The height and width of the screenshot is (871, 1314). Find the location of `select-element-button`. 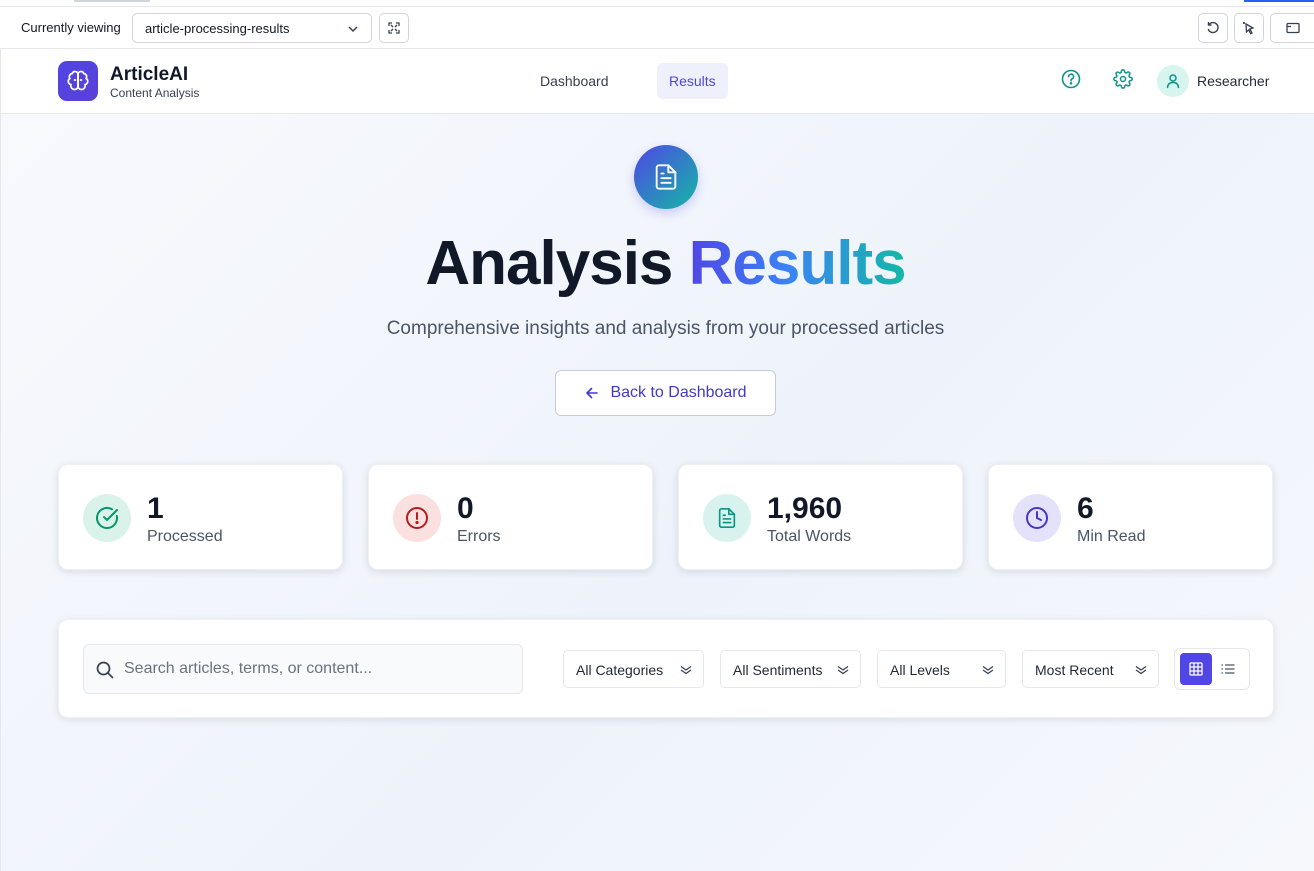

select-element-button is located at coordinates (1249, 28).